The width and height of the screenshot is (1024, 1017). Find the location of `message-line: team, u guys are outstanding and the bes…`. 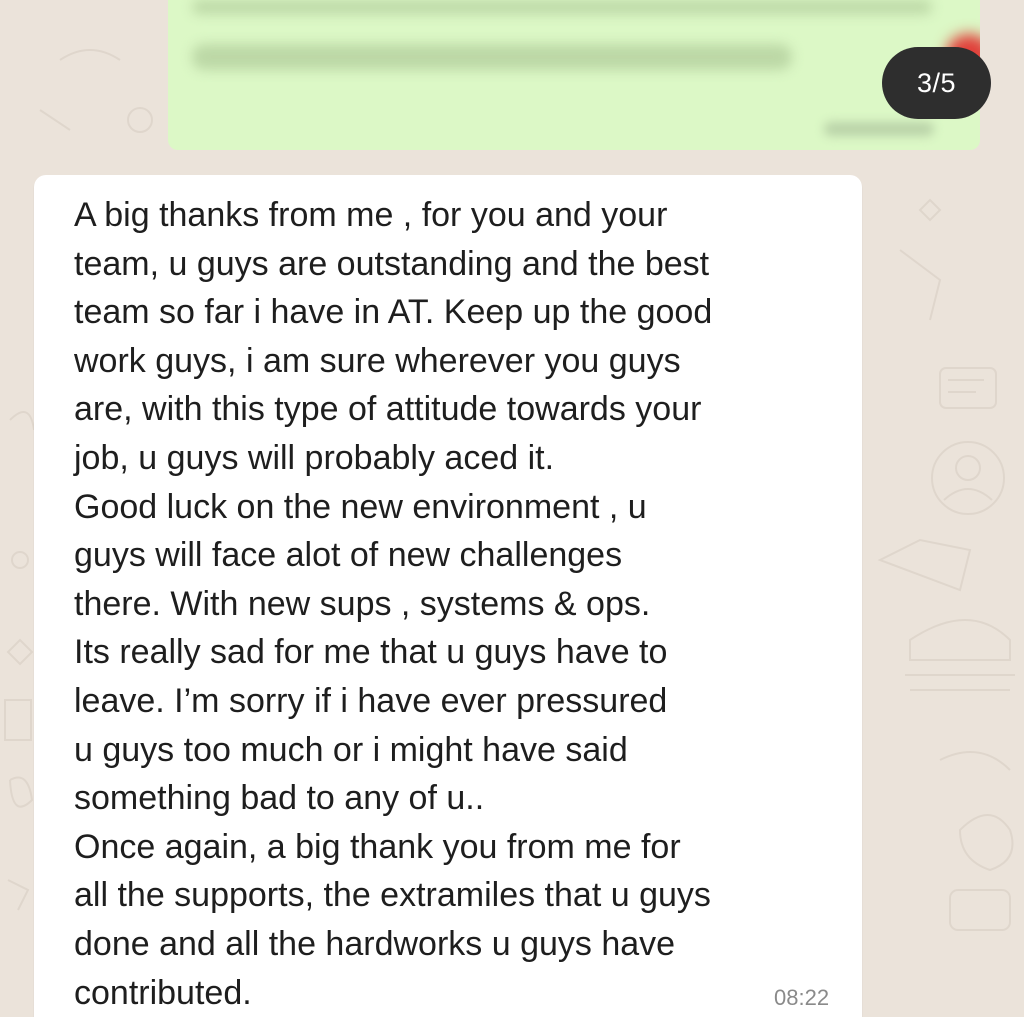

message-line: team, u guys are outstanding and the bes… is located at coordinates (392, 263).